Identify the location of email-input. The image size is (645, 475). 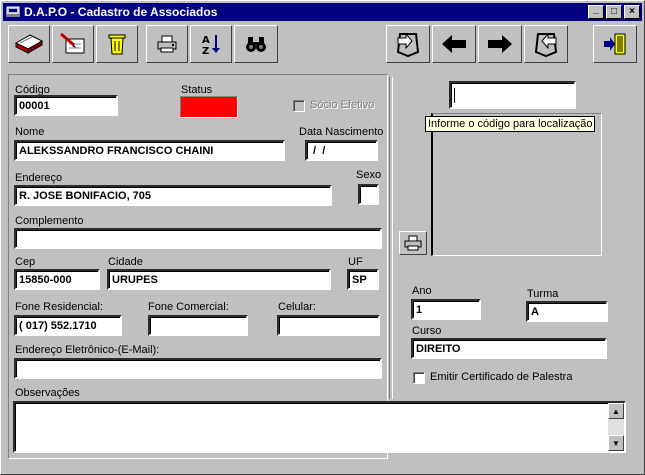
(198, 368).